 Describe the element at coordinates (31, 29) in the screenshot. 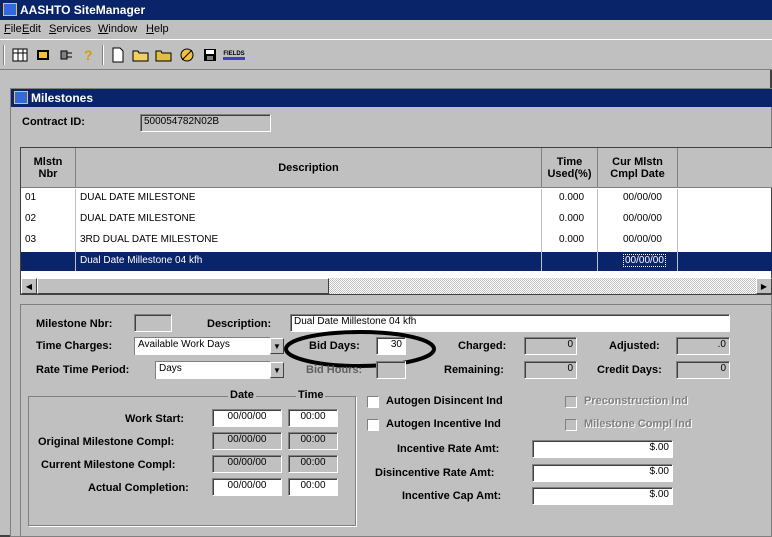

I see `menu-edit: Edit` at that location.